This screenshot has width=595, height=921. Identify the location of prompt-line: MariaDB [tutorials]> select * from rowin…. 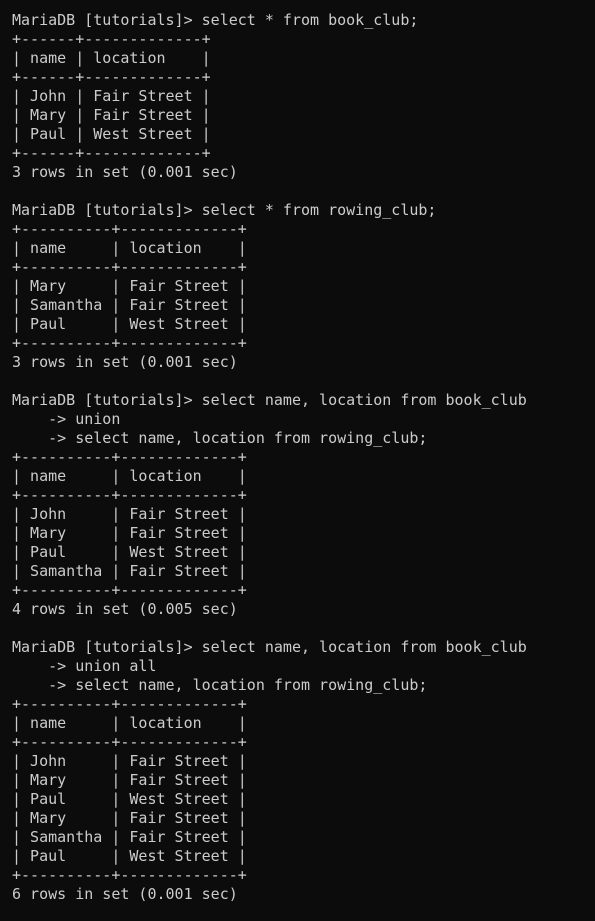
(224, 210).